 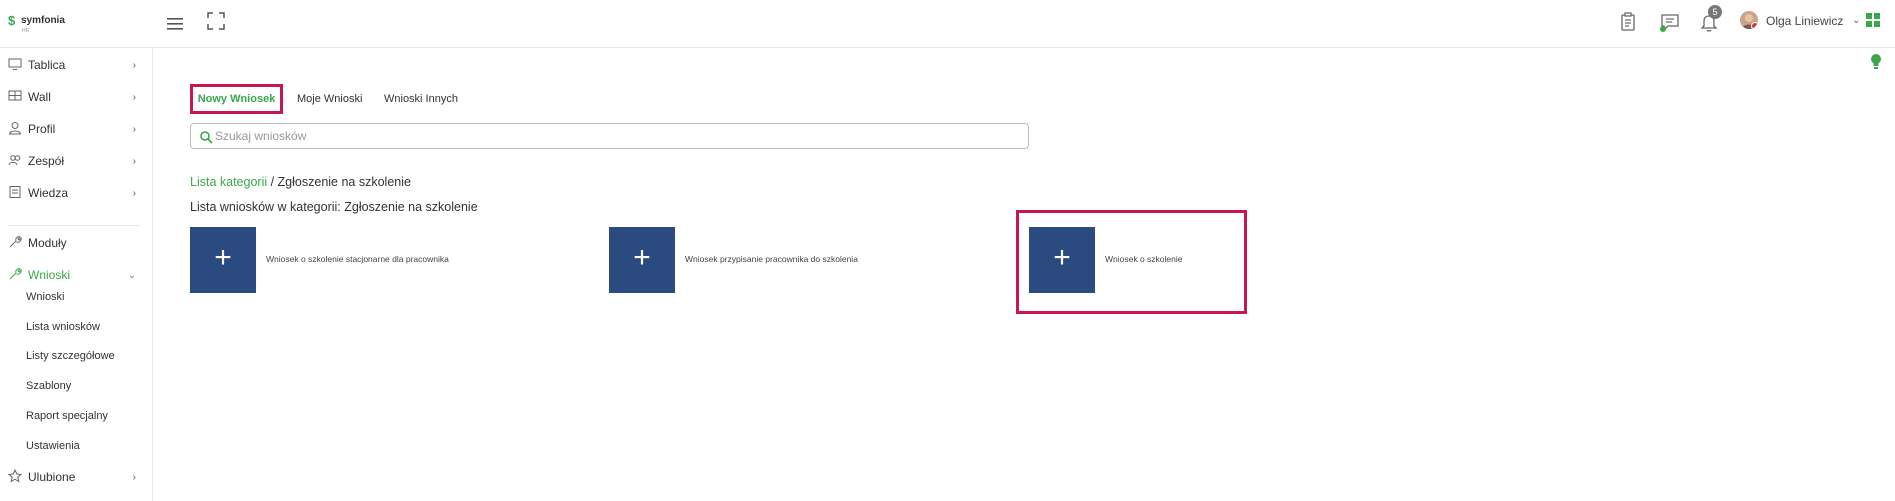 I want to click on search-box, so click(x=609, y=136).